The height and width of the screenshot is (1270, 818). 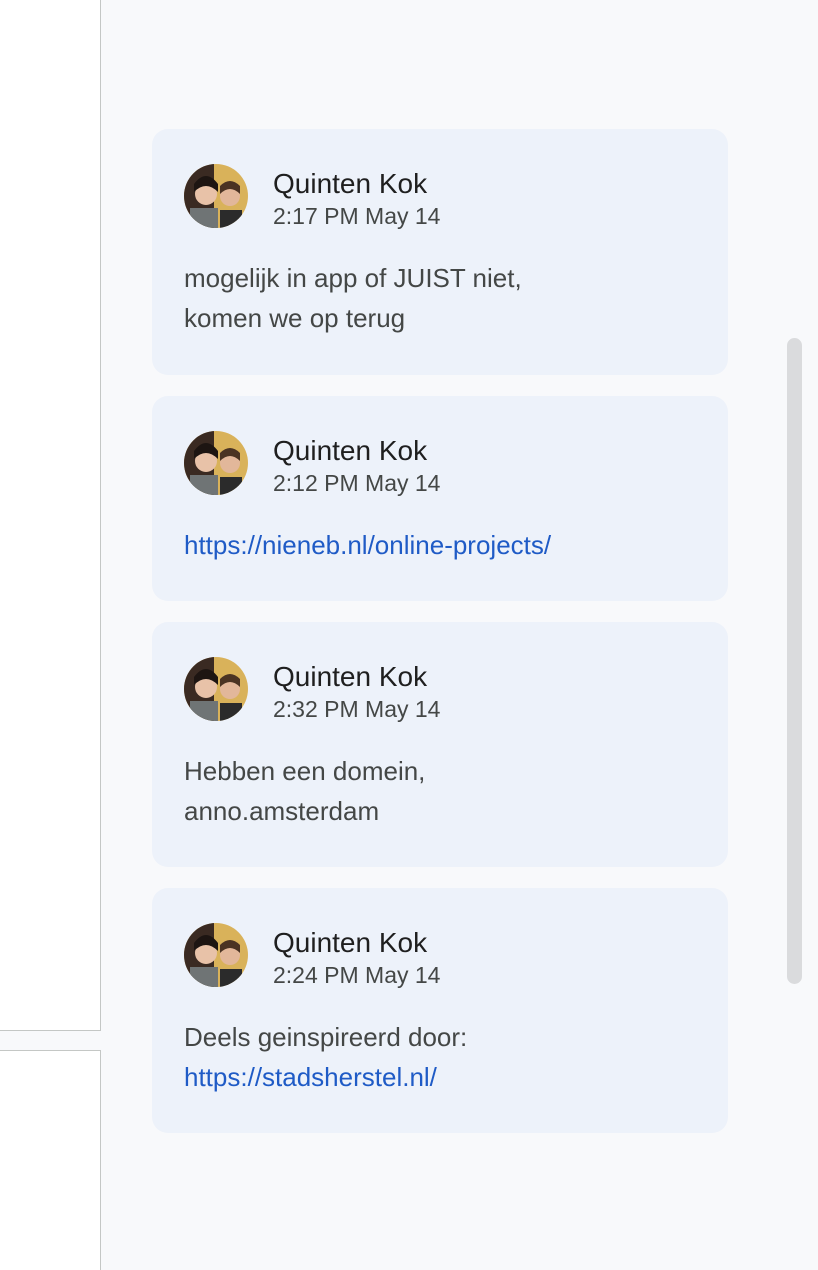 What do you see at coordinates (305, 771) in the screenshot?
I see `comment-text-line: Hebben een domein,` at bounding box center [305, 771].